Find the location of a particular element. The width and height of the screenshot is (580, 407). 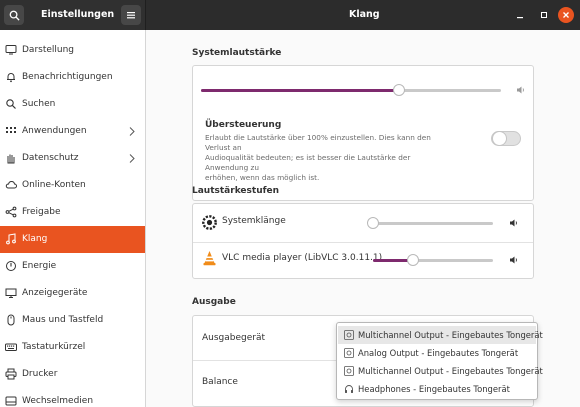

sidebar-item-label: Energie is located at coordinates (39, 266).